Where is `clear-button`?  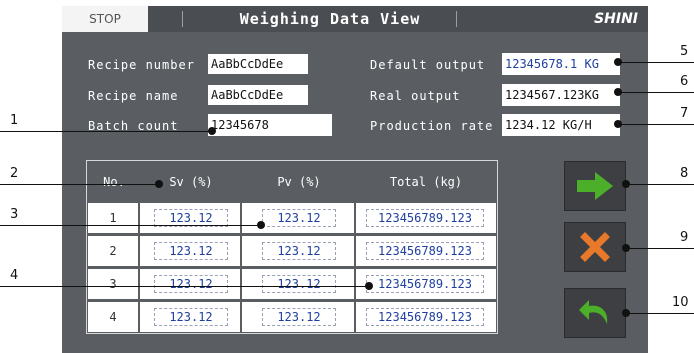 clear-button is located at coordinates (595, 247).